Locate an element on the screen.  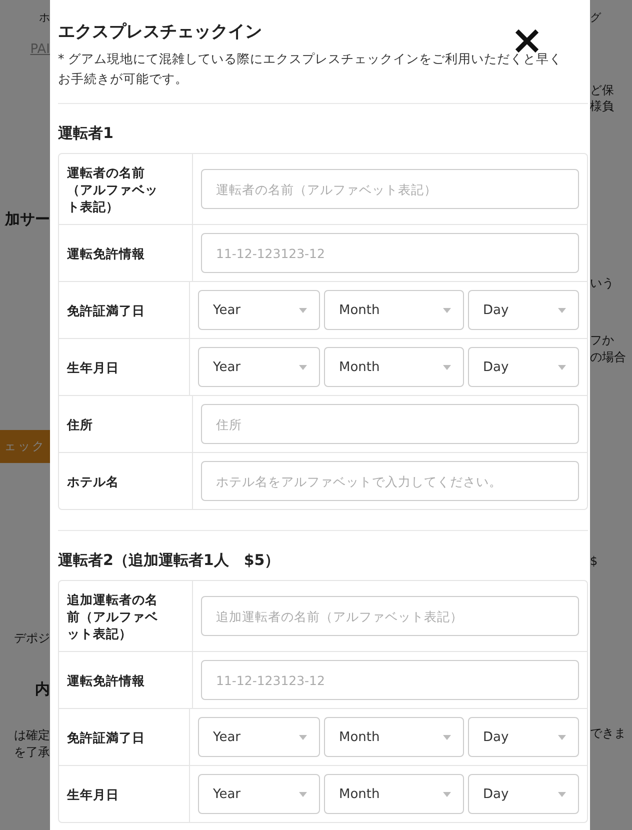
page-text: デポジ is located at coordinates (32, 638).